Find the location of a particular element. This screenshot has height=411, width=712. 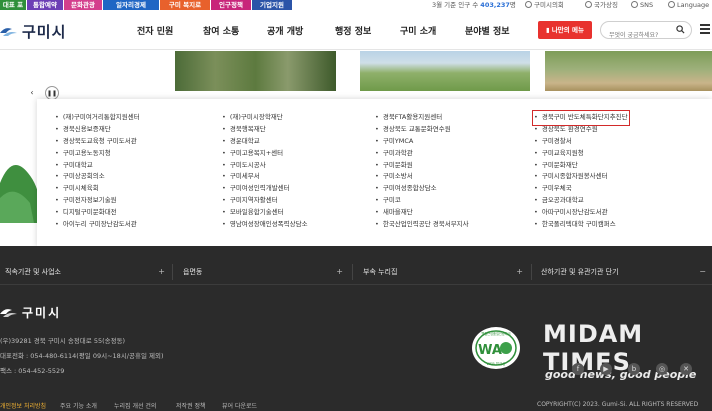

features-link: 주요 기능 소개 is located at coordinates (78, 405).